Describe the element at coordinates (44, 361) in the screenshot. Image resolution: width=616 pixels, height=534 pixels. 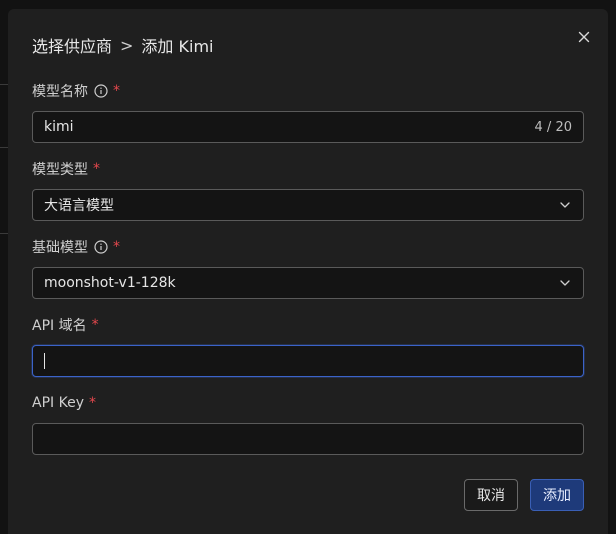
I see `text-caret` at that location.